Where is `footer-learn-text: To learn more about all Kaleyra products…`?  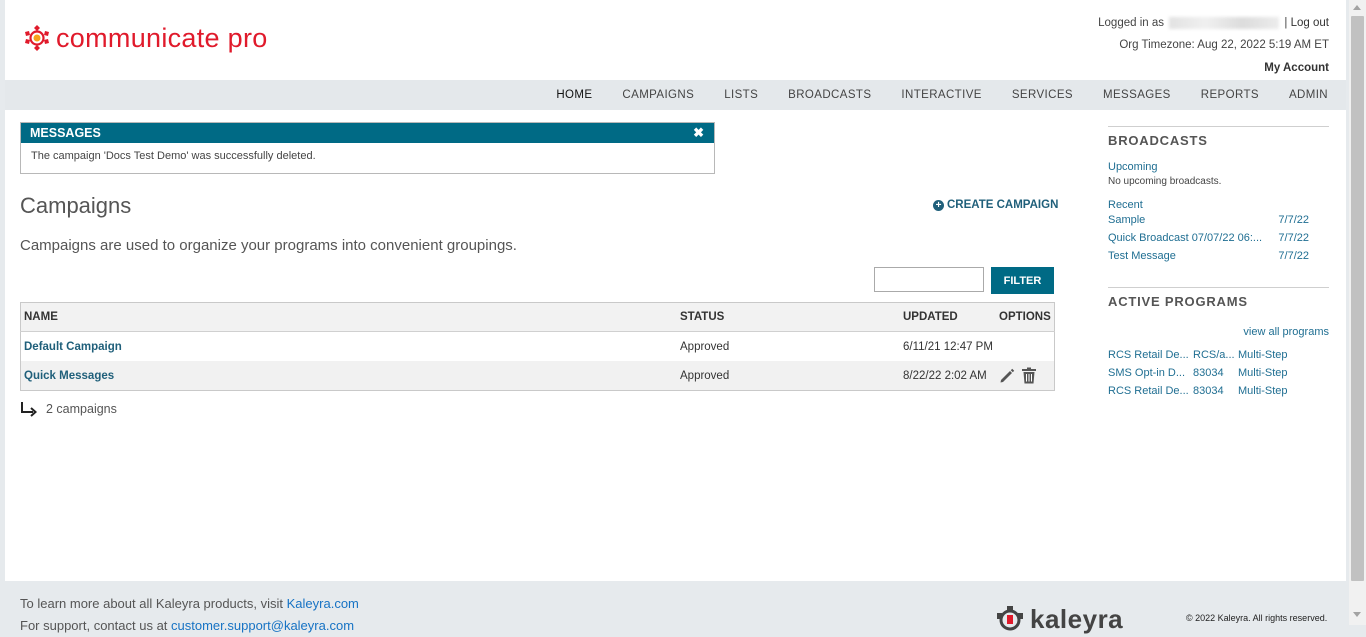
footer-learn-text: To learn more about all Kaleyra products… is located at coordinates (152, 603).